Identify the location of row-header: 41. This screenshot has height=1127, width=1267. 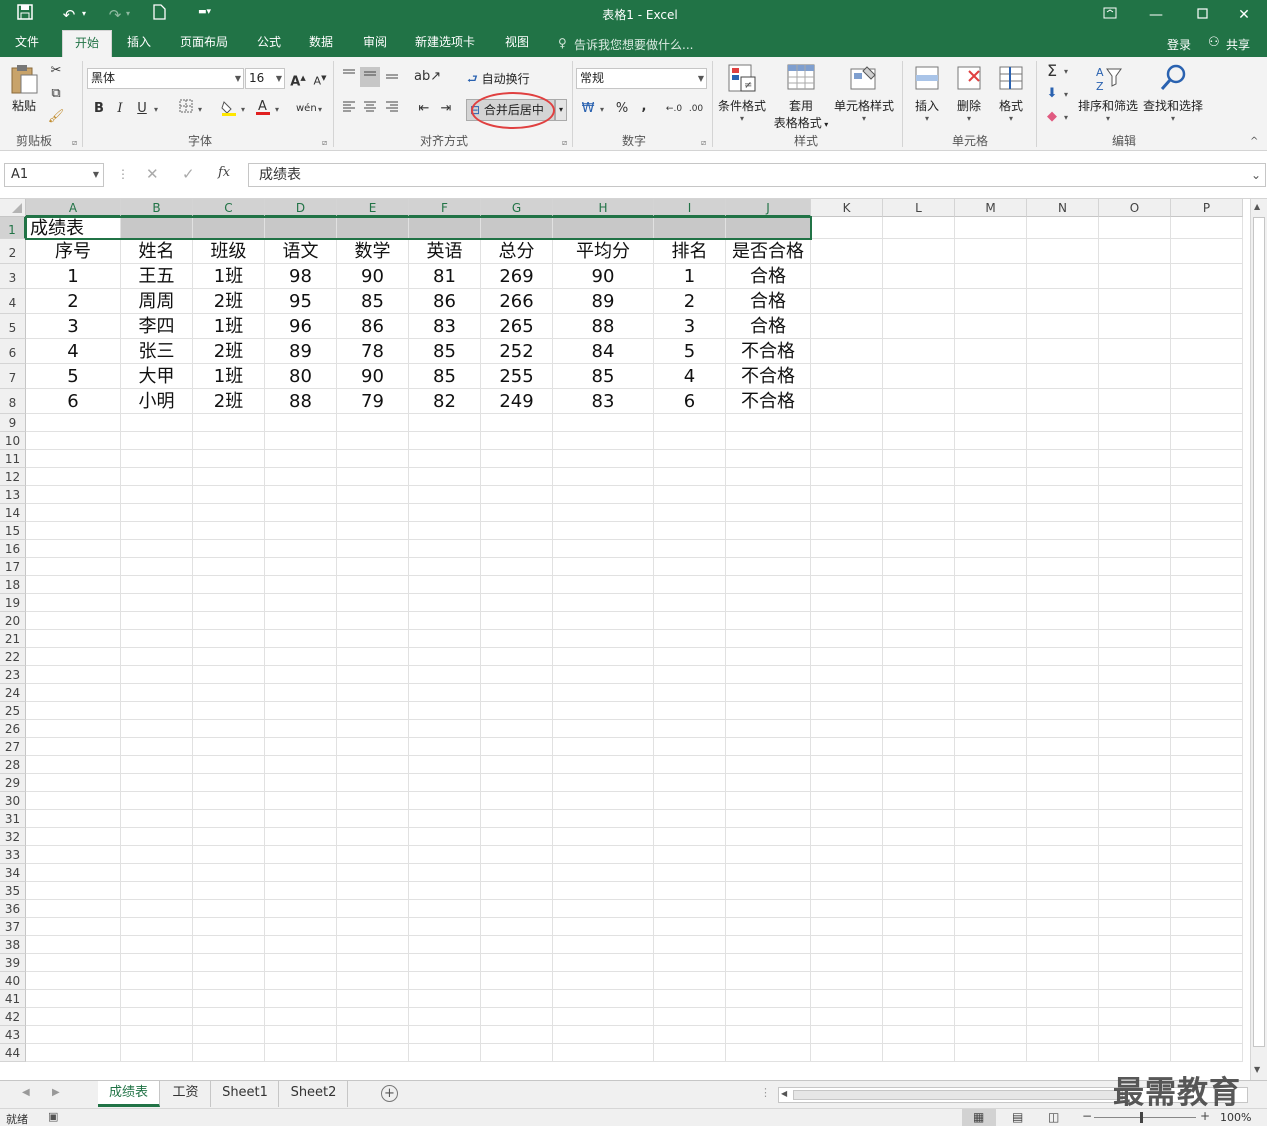
(13, 999).